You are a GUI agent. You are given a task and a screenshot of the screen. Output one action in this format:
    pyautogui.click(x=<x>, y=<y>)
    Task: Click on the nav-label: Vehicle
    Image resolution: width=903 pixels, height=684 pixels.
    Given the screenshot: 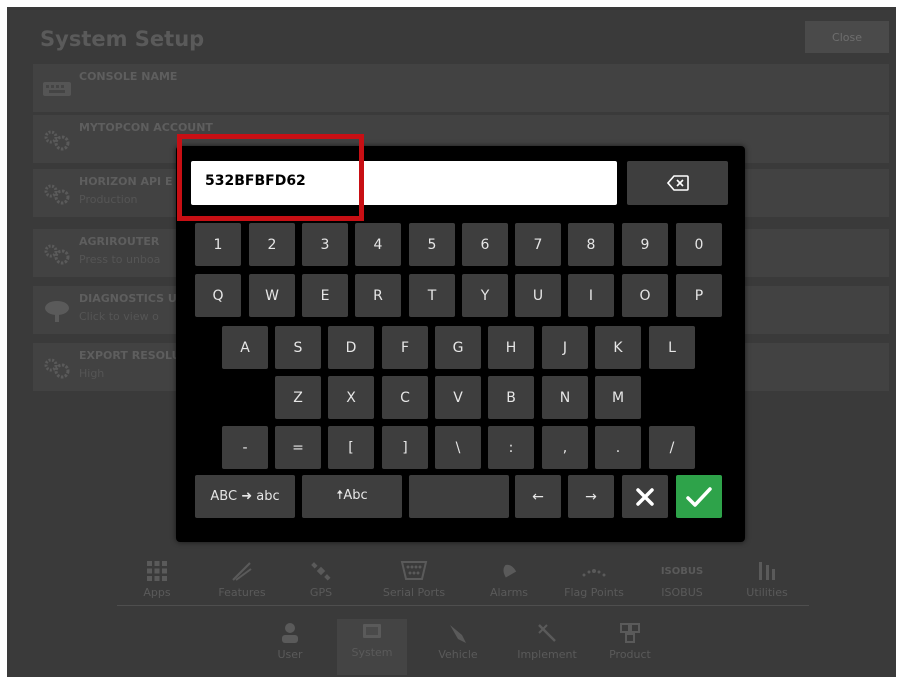 What is the action you would take?
    pyautogui.click(x=458, y=654)
    